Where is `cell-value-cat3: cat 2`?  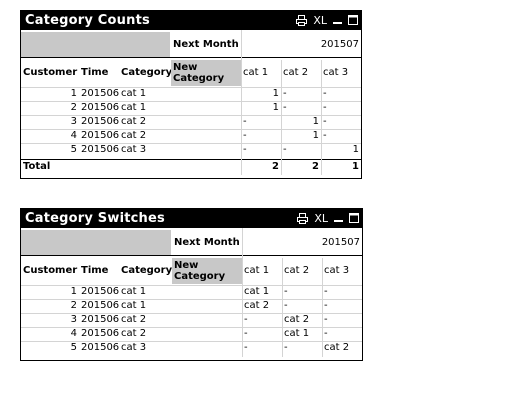
cell-value-cat3: cat 2 is located at coordinates (337, 347).